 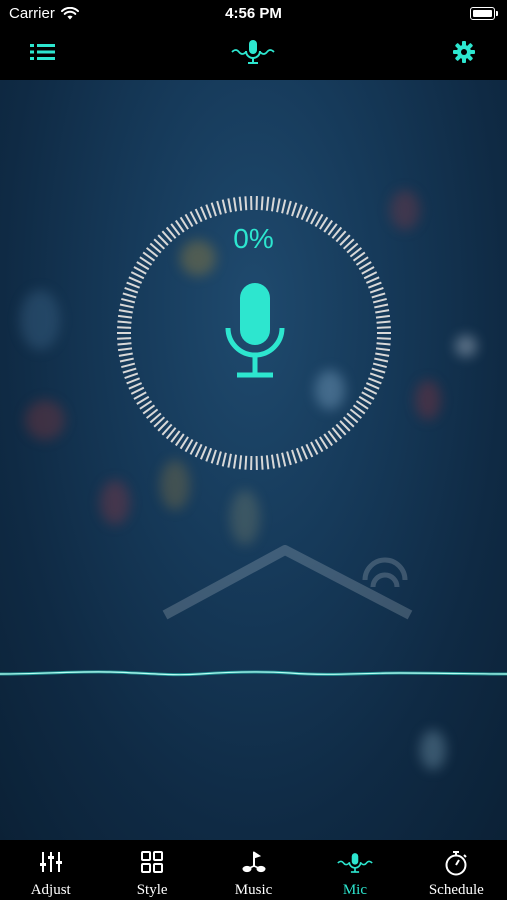 I want to click on tab-style: Style, so click(x=151, y=870).